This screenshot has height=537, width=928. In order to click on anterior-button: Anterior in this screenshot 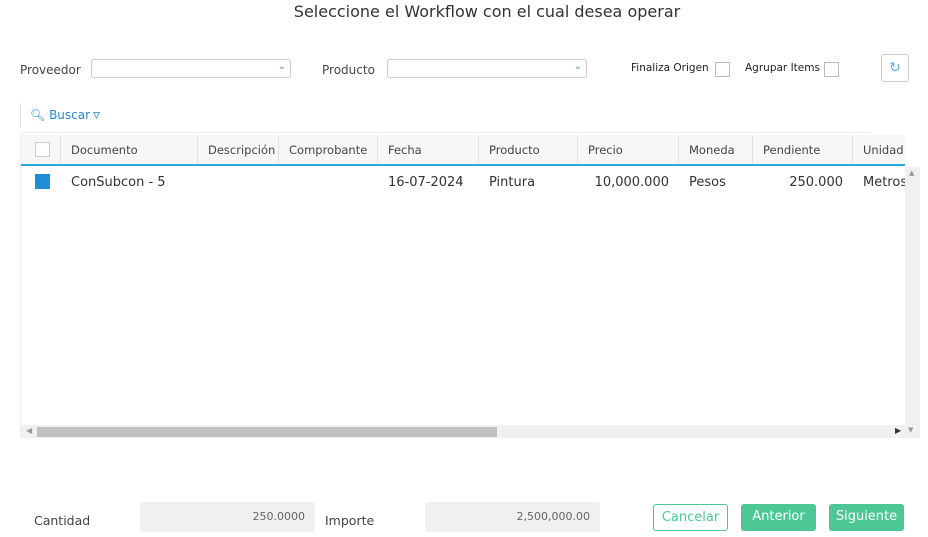, I will do `click(778, 517)`.